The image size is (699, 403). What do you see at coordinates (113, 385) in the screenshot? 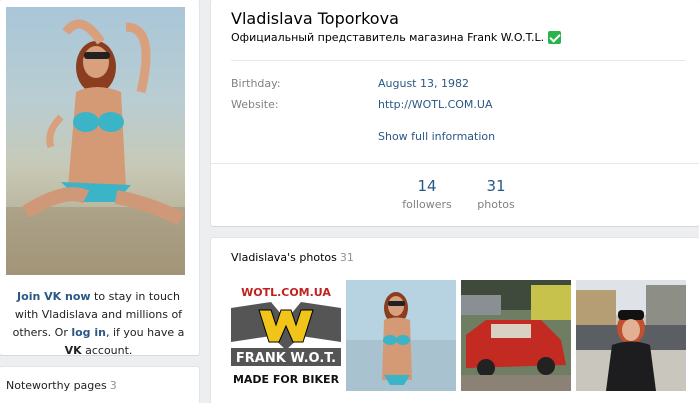
I see `noteworthy-count: 3` at bounding box center [113, 385].